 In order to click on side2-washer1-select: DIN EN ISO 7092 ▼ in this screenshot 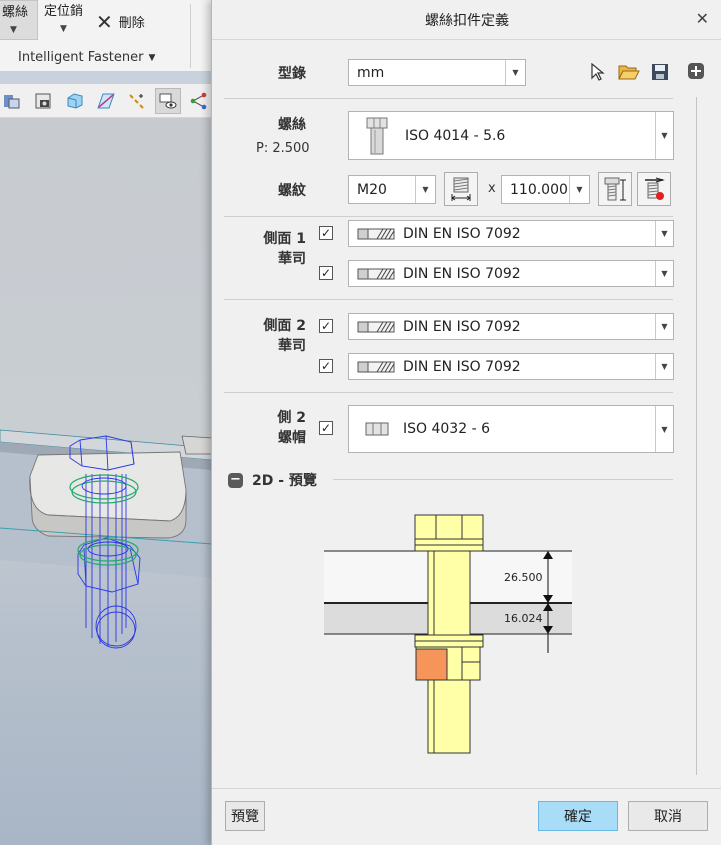, I will do `click(511, 326)`.